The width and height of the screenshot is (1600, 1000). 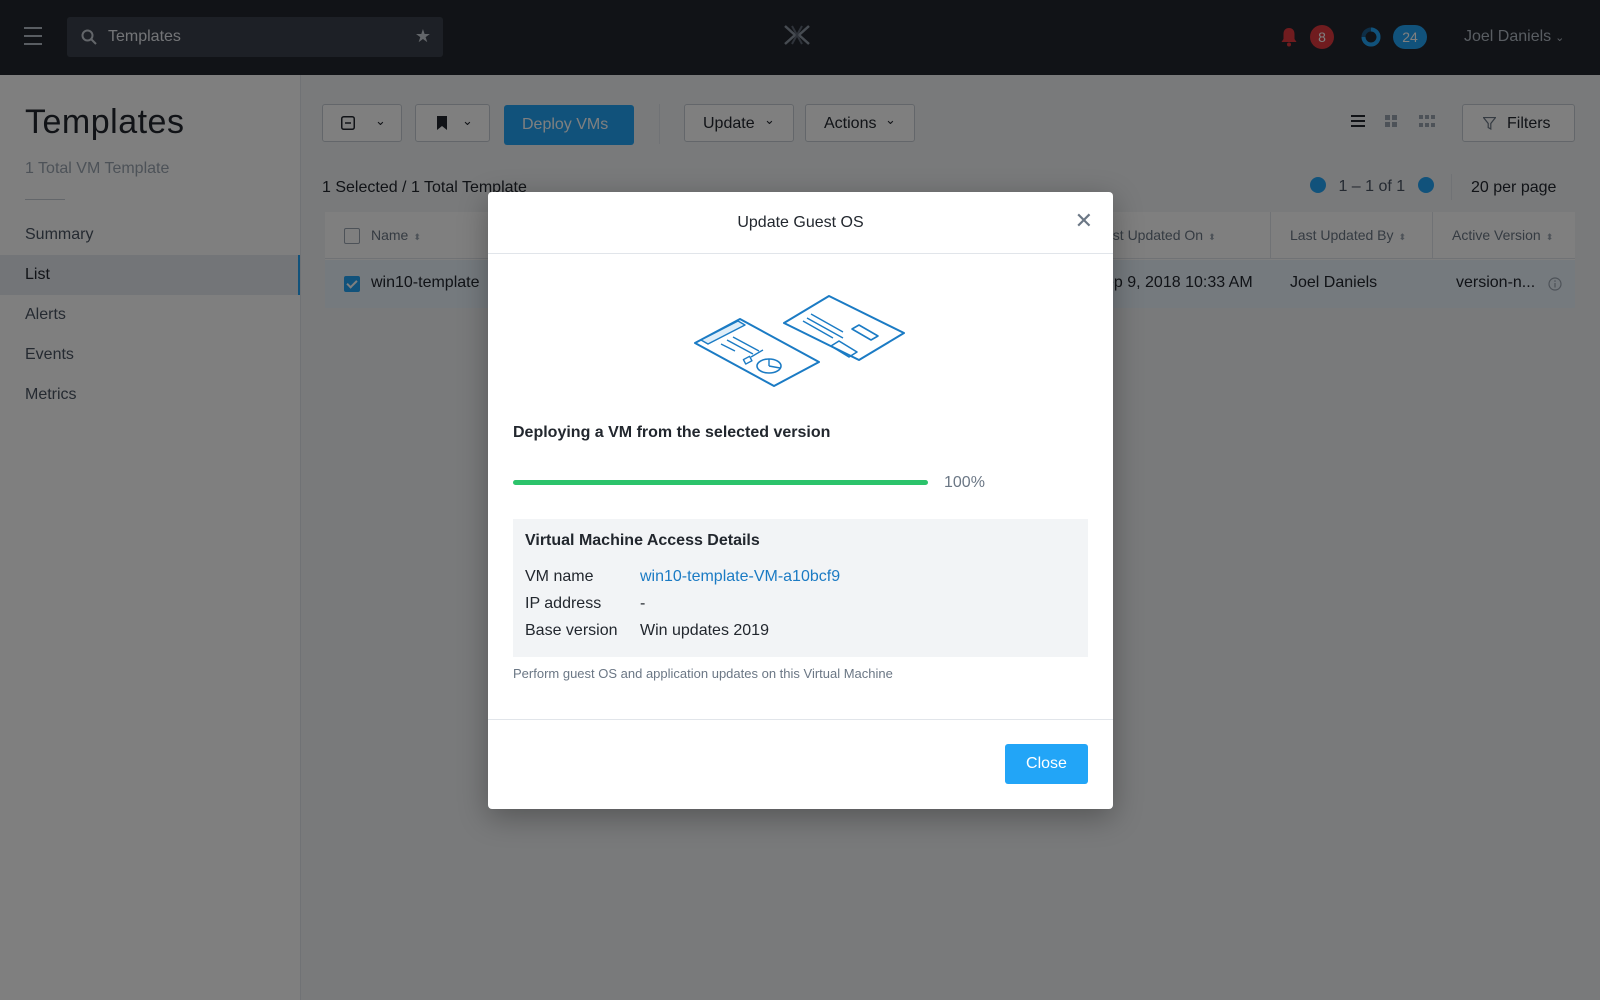 I want to click on close-button: Close, so click(x=1046, y=764).